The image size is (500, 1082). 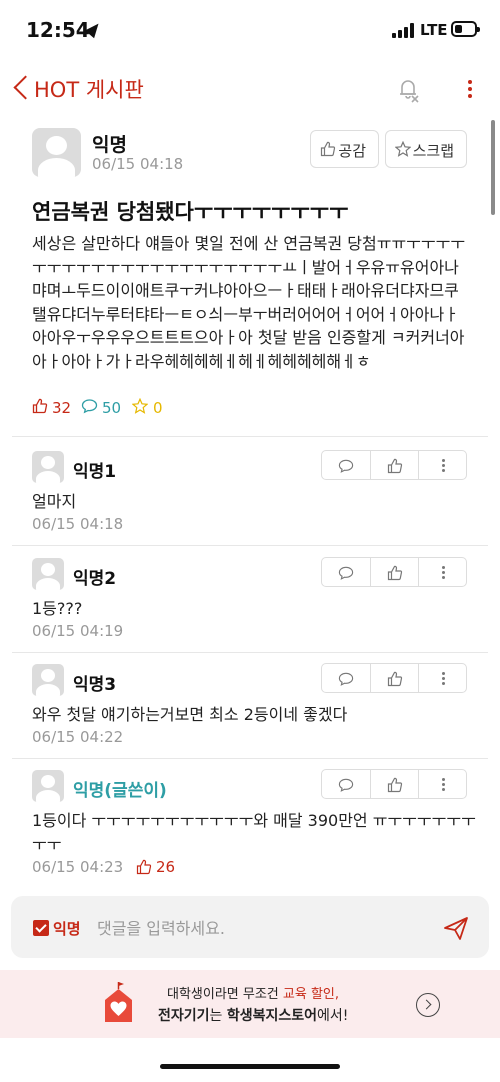 I want to click on status-bar: 12:54 LTE, so click(x=250, y=29).